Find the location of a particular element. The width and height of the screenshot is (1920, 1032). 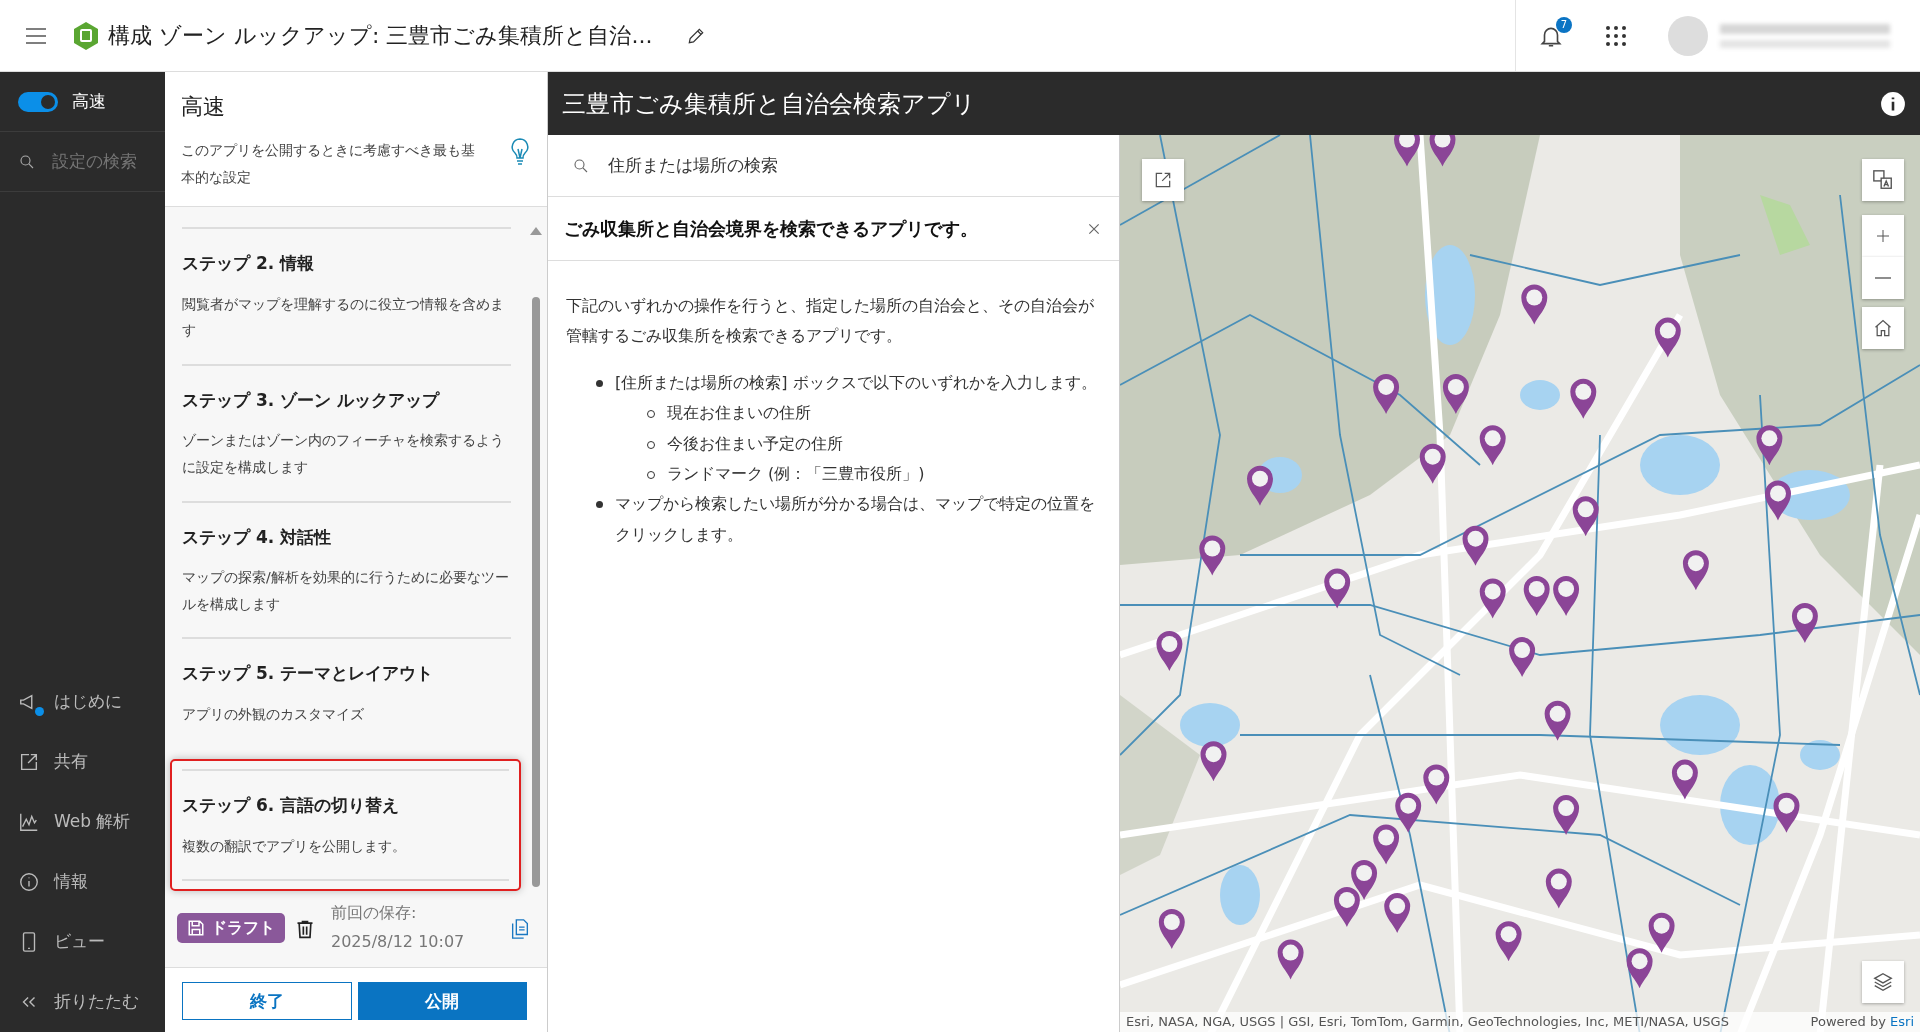

highlighted-step: ステップ 6. 言語の切り替え 複数の翻訳でアプリを公開します。 is located at coordinates (345, 825).